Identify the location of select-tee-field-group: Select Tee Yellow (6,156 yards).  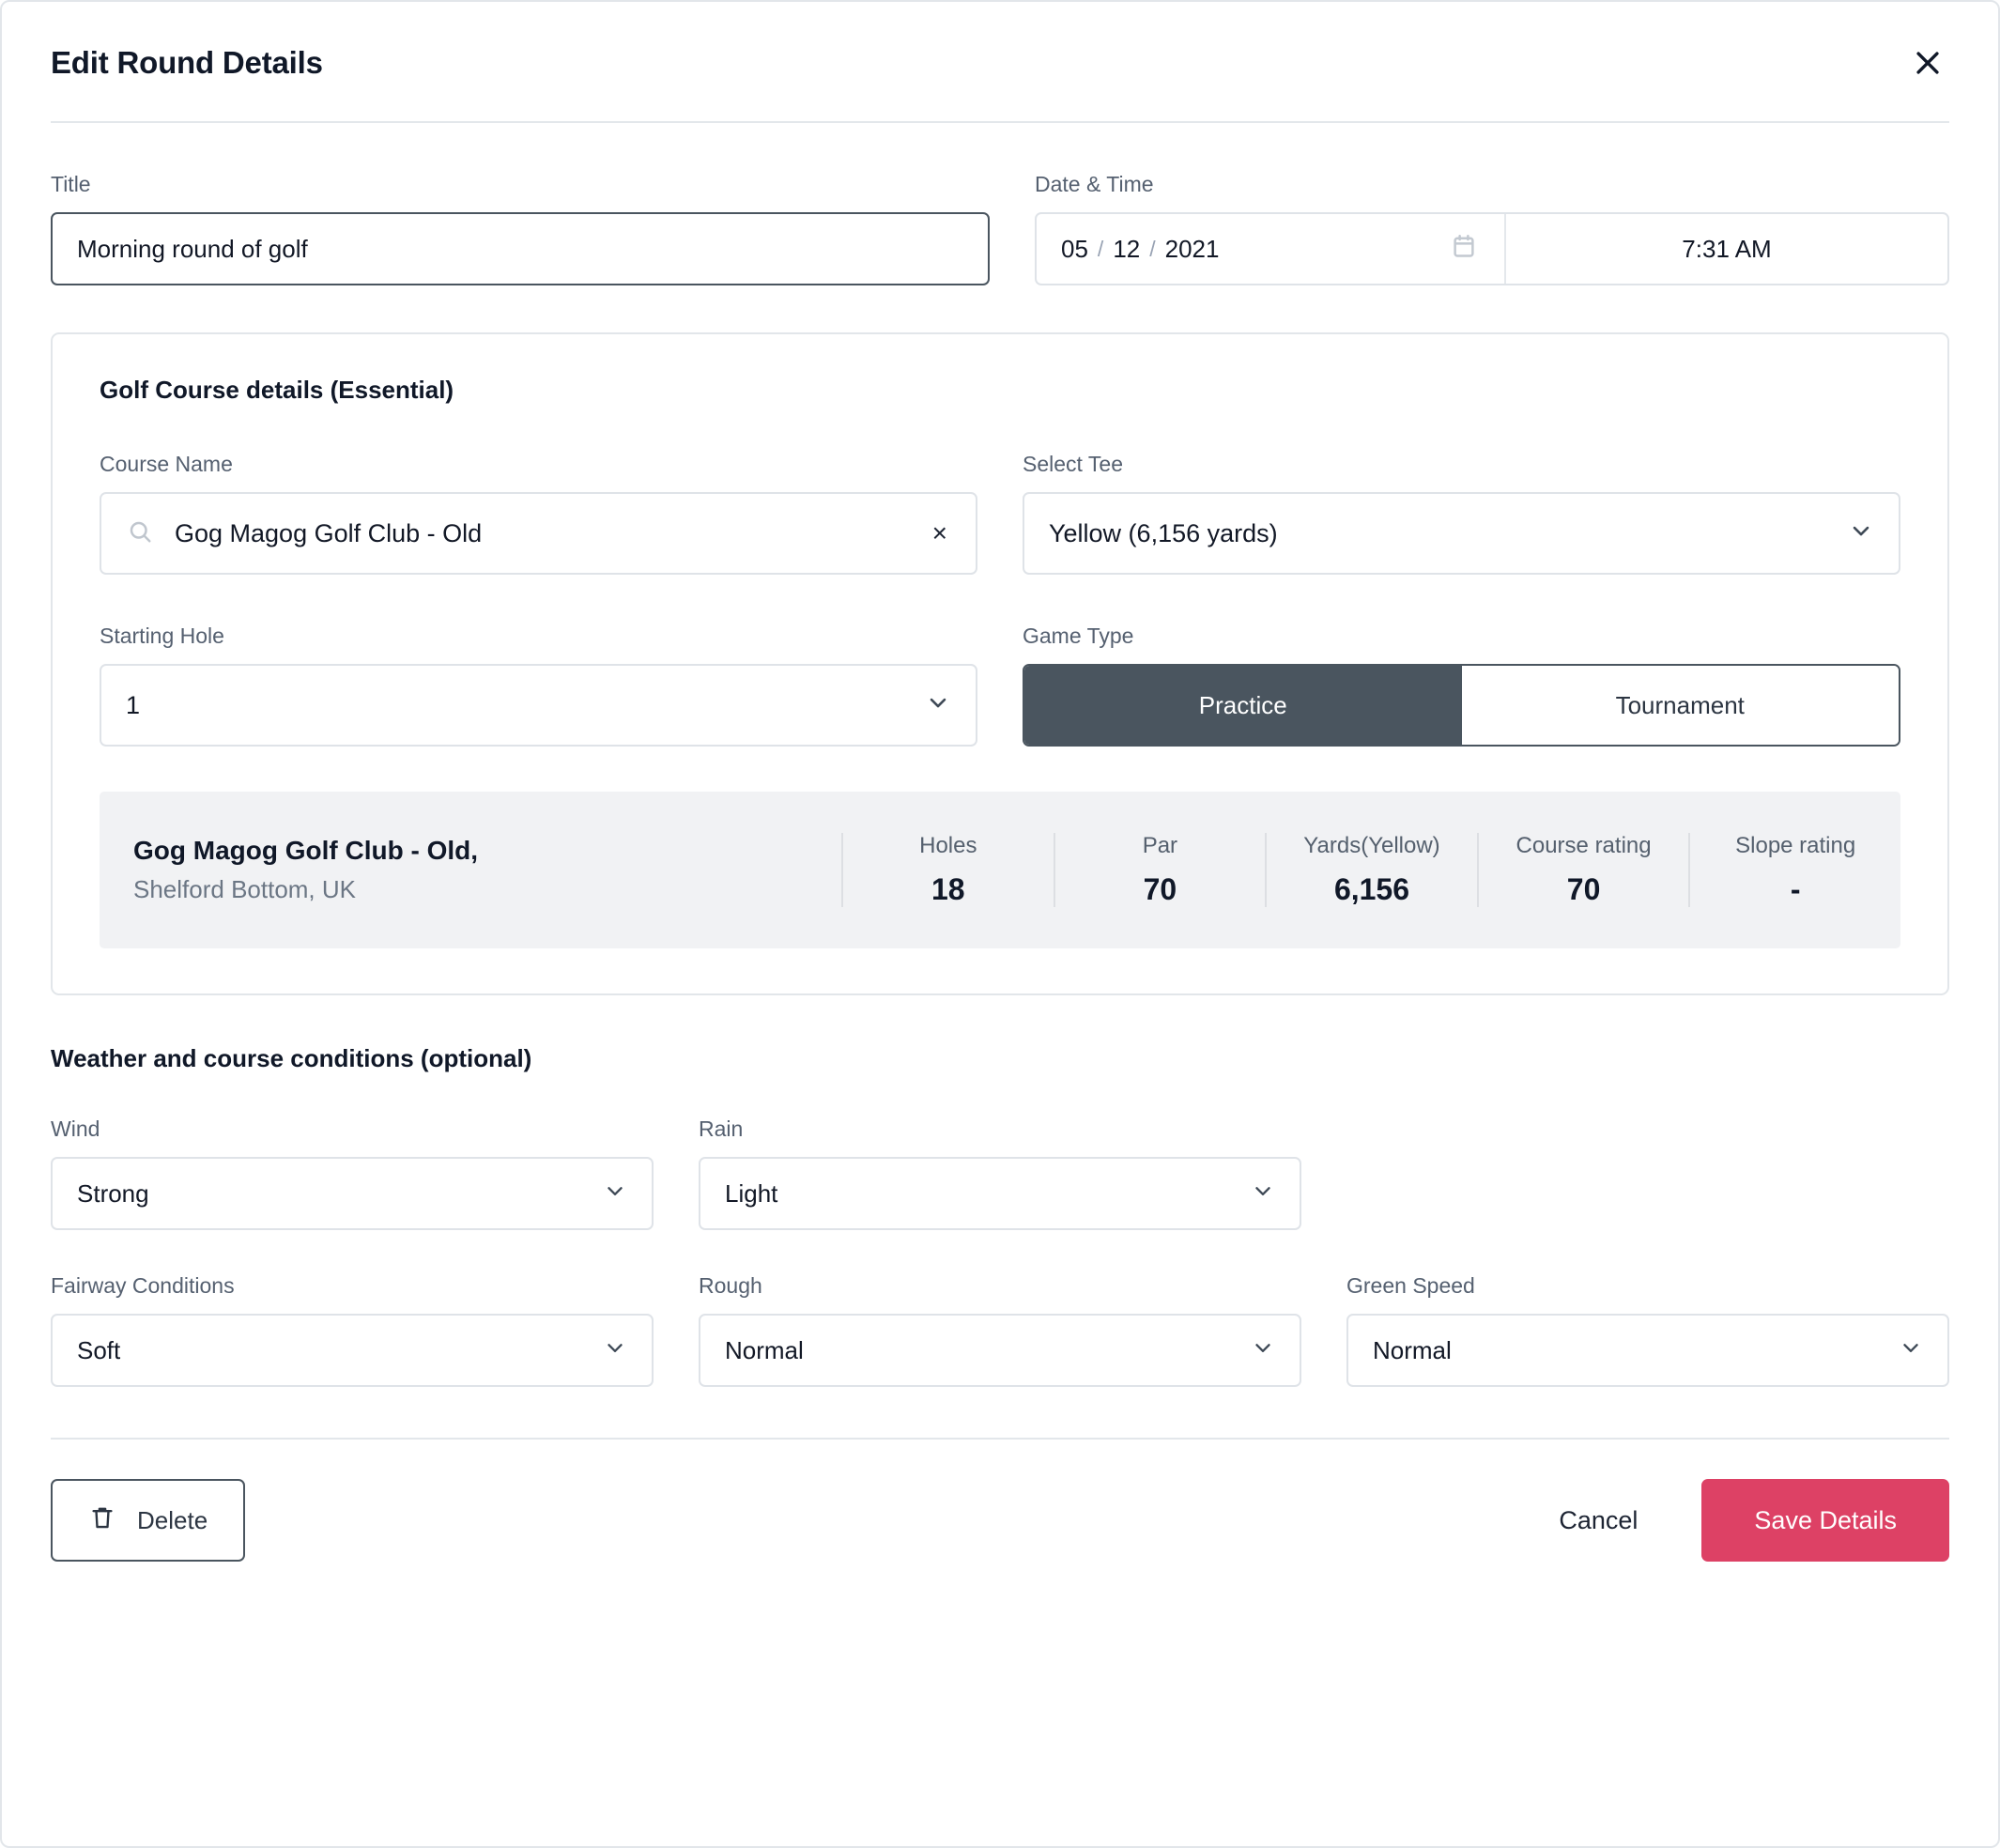
(1461, 513).